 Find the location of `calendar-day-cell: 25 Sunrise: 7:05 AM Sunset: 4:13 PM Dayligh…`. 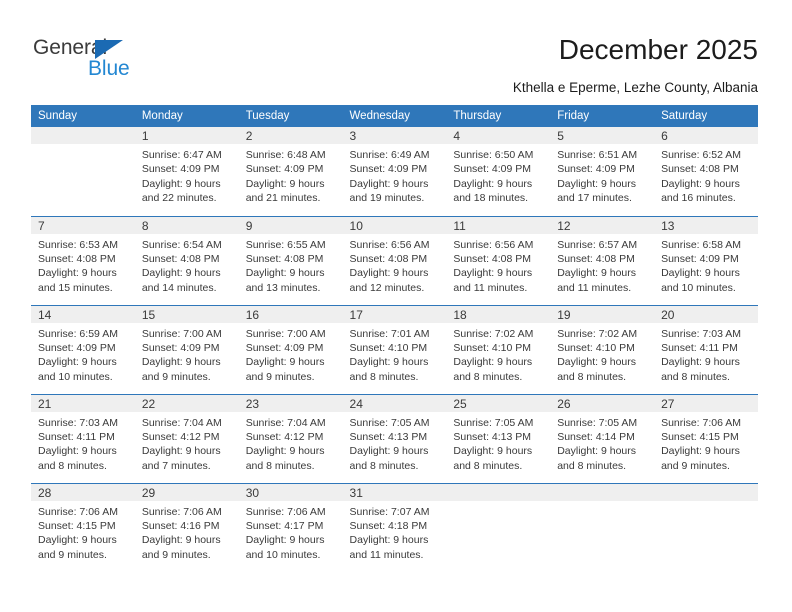

calendar-day-cell: 25 Sunrise: 7:05 AM Sunset: 4:13 PM Dayligh… is located at coordinates (498, 438).